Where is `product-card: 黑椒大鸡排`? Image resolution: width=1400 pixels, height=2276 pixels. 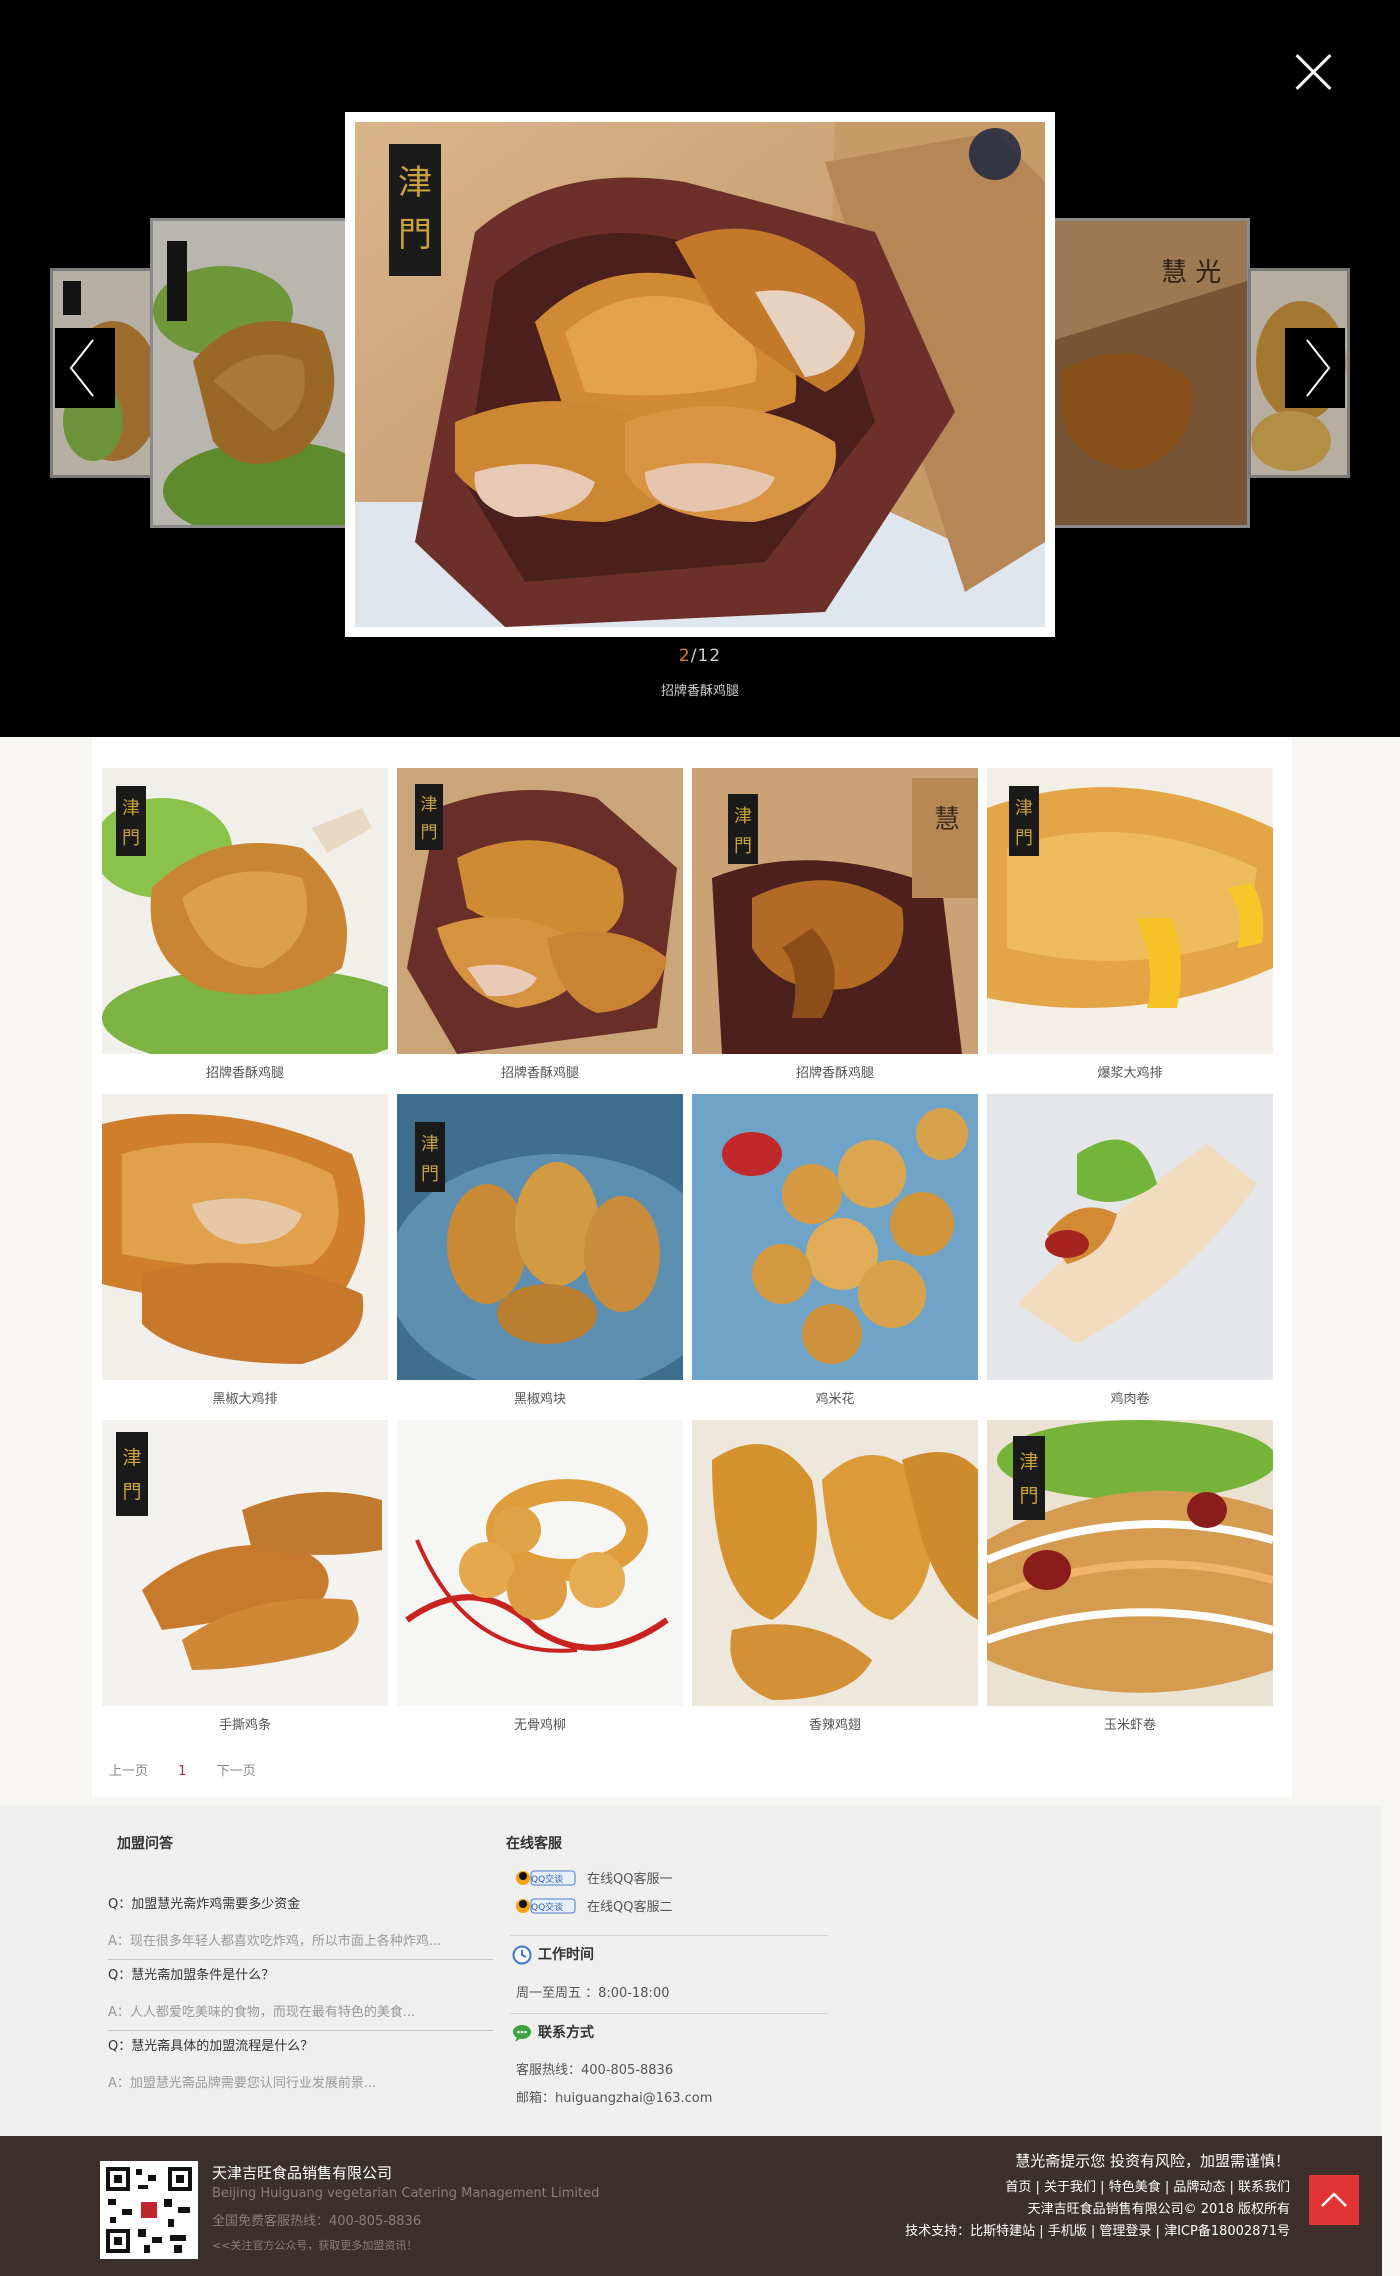 product-card: 黑椒大鸡排 is located at coordinates (245, 1257).